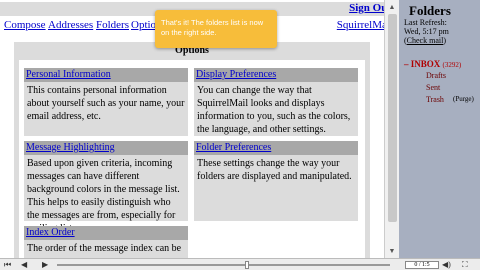 This screenshot has height=270, width=480. I want to click on folder-sent: Sent, so click(433, 87).